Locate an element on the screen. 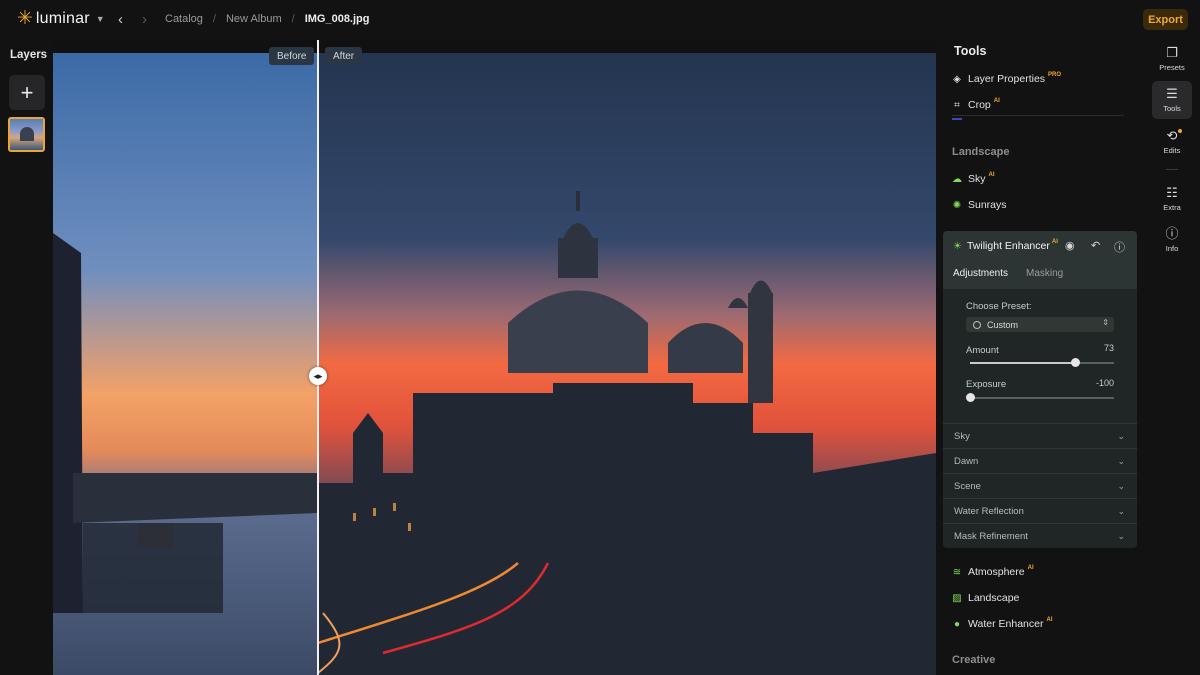  tool-water-enhancer: ● Water Enhancer AI is located at coordinates (1002, 623).